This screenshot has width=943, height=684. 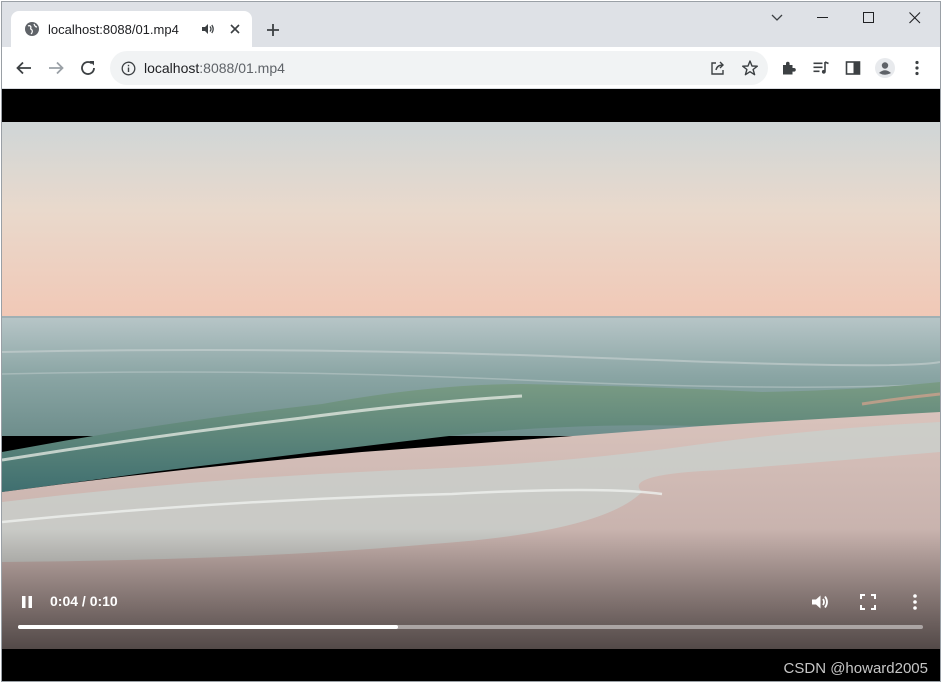 I want to click on browser-menu-button, so click(x=917, y=68).